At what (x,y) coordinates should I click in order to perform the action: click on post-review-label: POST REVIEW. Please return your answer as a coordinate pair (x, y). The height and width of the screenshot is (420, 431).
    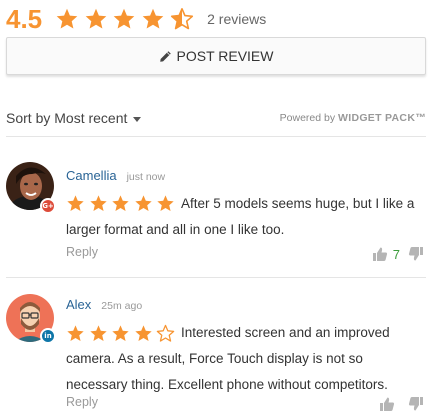
    Looking at the image, I should click on (225, 56).